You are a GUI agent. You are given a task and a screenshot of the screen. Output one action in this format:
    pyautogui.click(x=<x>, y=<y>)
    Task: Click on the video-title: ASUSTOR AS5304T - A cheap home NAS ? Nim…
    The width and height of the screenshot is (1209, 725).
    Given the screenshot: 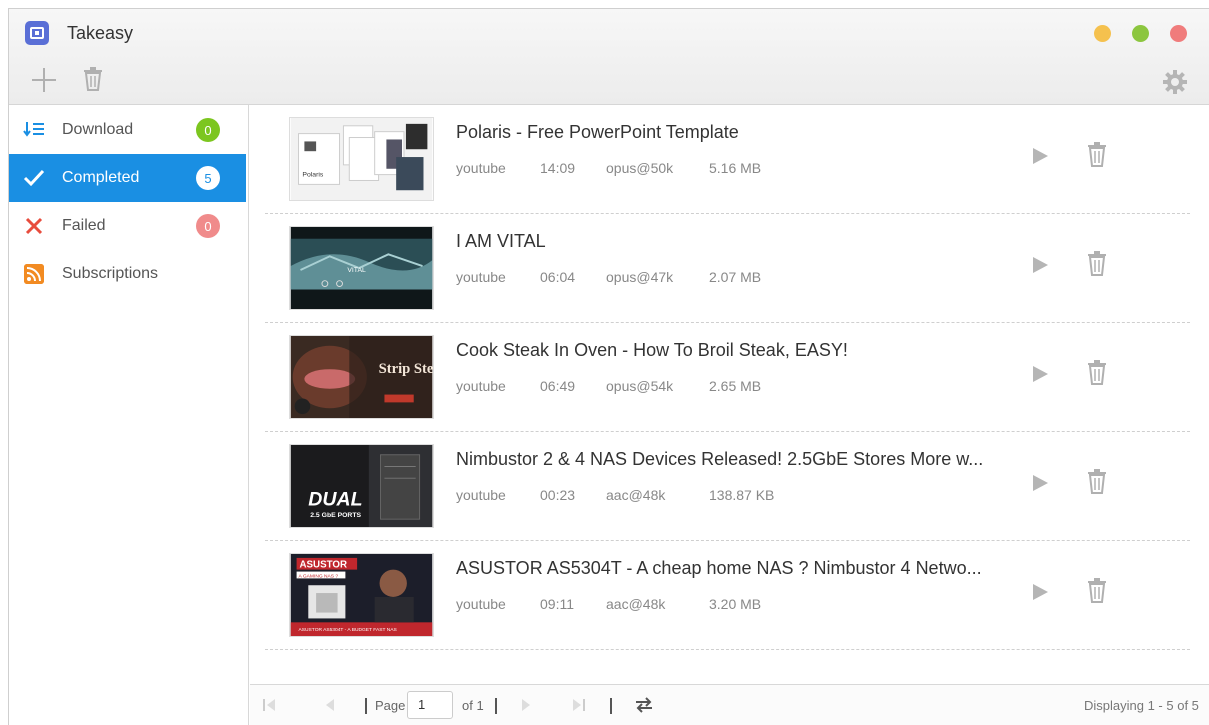 What is the action you would take?
    pyautogui.click(x=719, y=568)
    